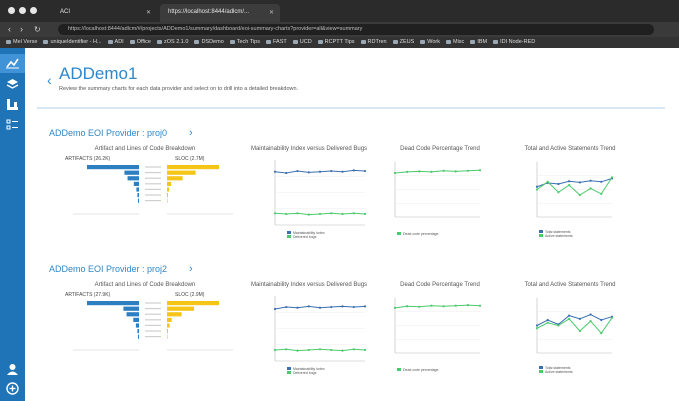 The image size is (679, 401). What do you see at coordinates (9, 29) in the screenshot?
I see `back-nav-icon: ‹` at bounding box center [9, 29].